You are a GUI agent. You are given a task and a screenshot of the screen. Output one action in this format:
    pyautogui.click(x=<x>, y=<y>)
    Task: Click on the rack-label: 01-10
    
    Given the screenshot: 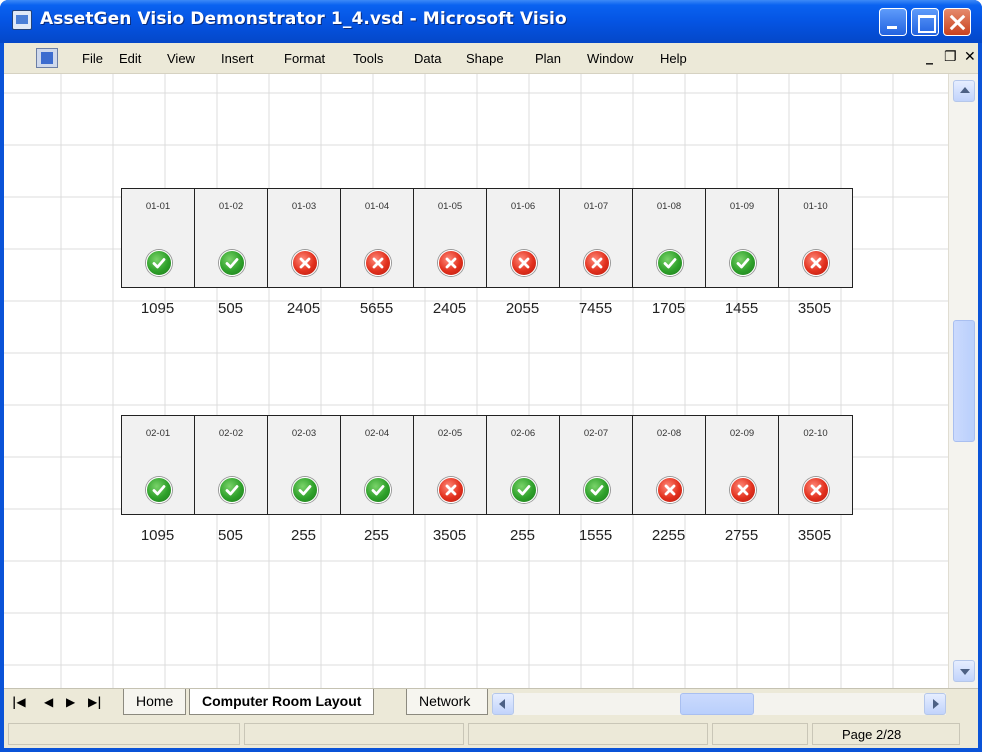 What is the action you would take?
    pyautogui.click(x=815, y=206)
    